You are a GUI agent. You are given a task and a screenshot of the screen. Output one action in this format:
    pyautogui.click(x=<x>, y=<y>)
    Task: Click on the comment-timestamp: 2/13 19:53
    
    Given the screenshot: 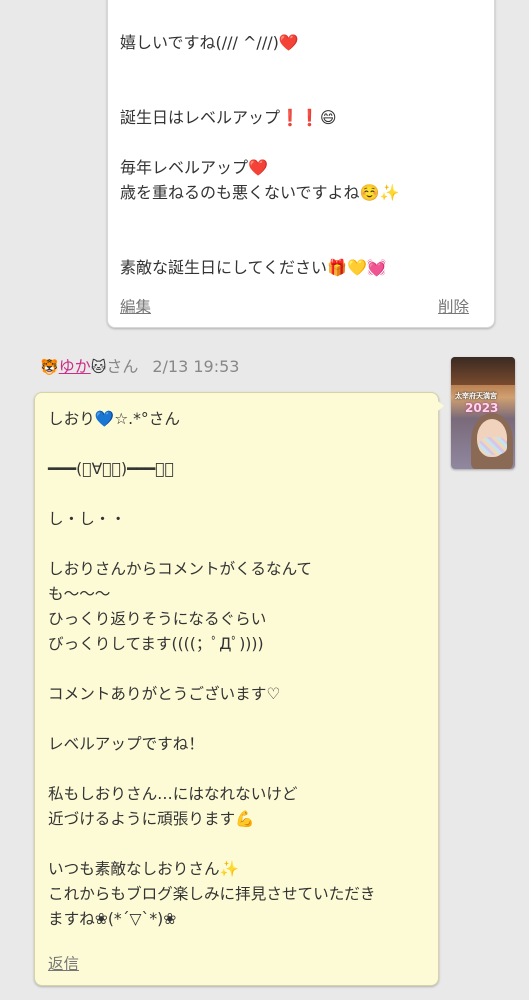 What is the action you would take?
    pyautogui.click(x=196, y=366)
    